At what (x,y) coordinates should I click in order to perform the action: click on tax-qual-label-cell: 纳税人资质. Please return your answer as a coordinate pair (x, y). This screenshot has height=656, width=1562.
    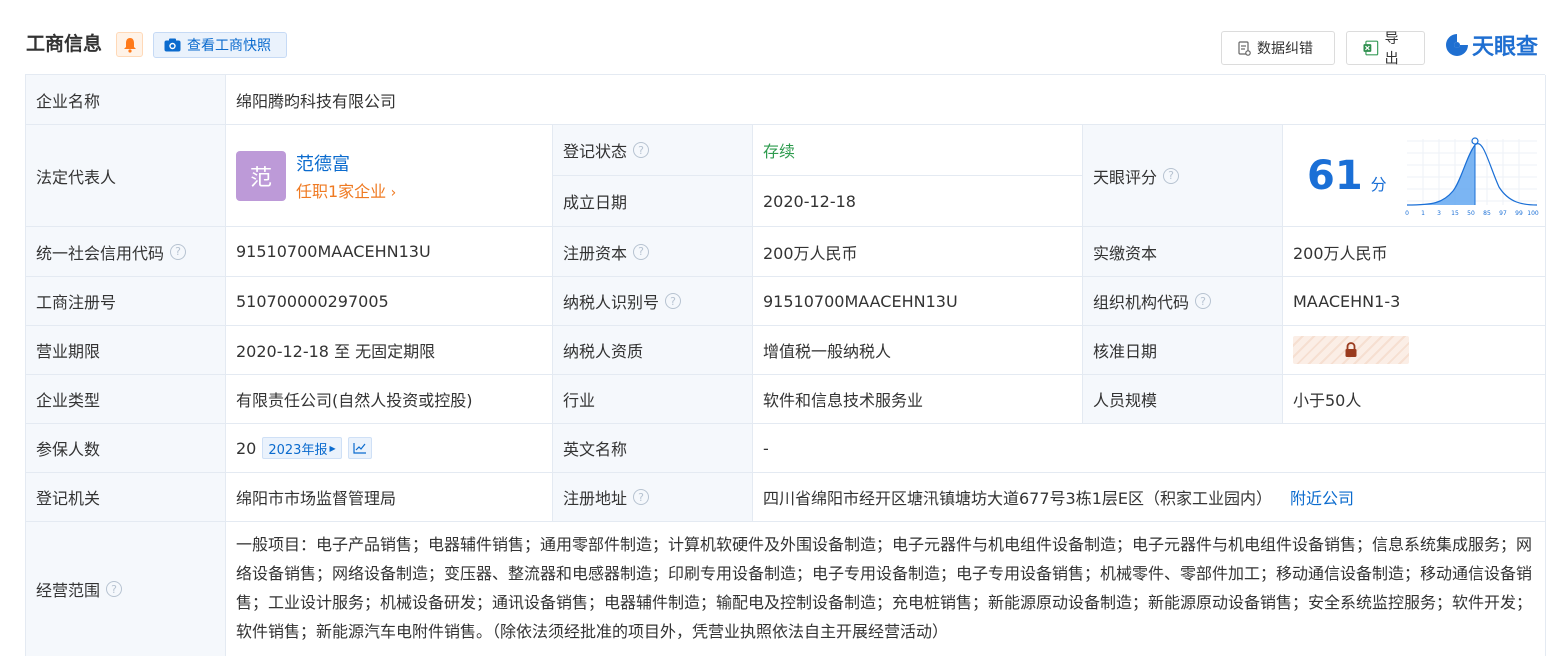
    Looking at the image, I should click on (653, 350).